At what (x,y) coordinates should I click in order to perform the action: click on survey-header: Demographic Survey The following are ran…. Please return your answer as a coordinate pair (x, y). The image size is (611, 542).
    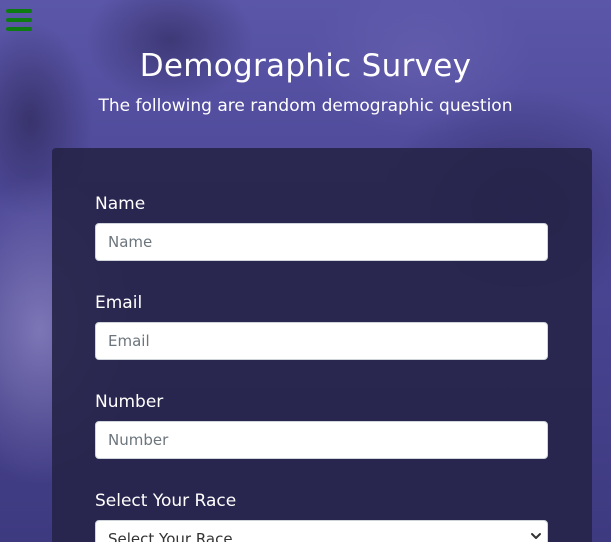
    Looking at the image, I should click on (305, 81).